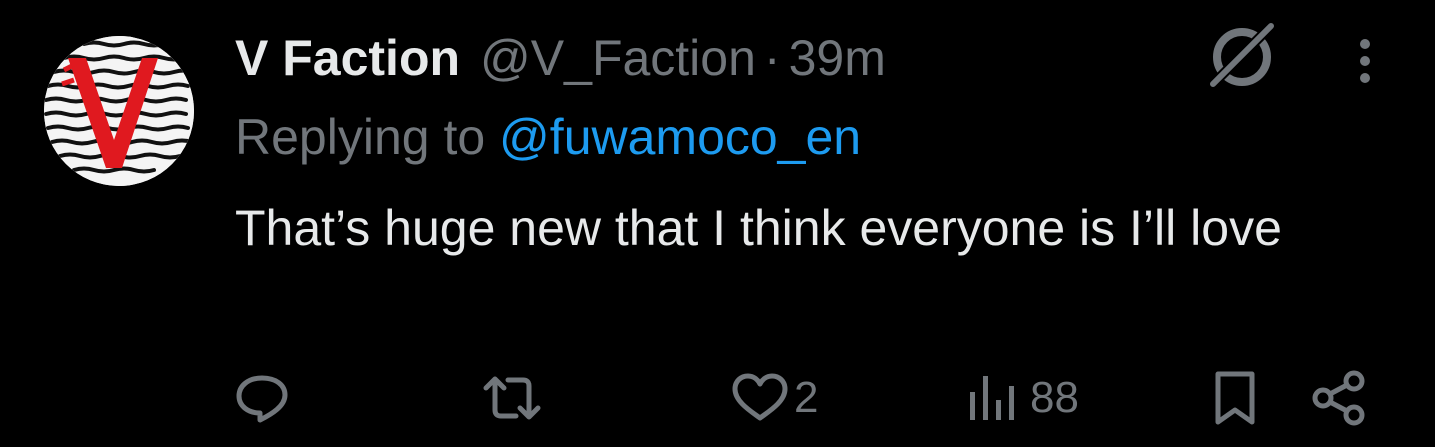 The image size is (1435, 447). I want to click on retweet-button, so click(512, 398).